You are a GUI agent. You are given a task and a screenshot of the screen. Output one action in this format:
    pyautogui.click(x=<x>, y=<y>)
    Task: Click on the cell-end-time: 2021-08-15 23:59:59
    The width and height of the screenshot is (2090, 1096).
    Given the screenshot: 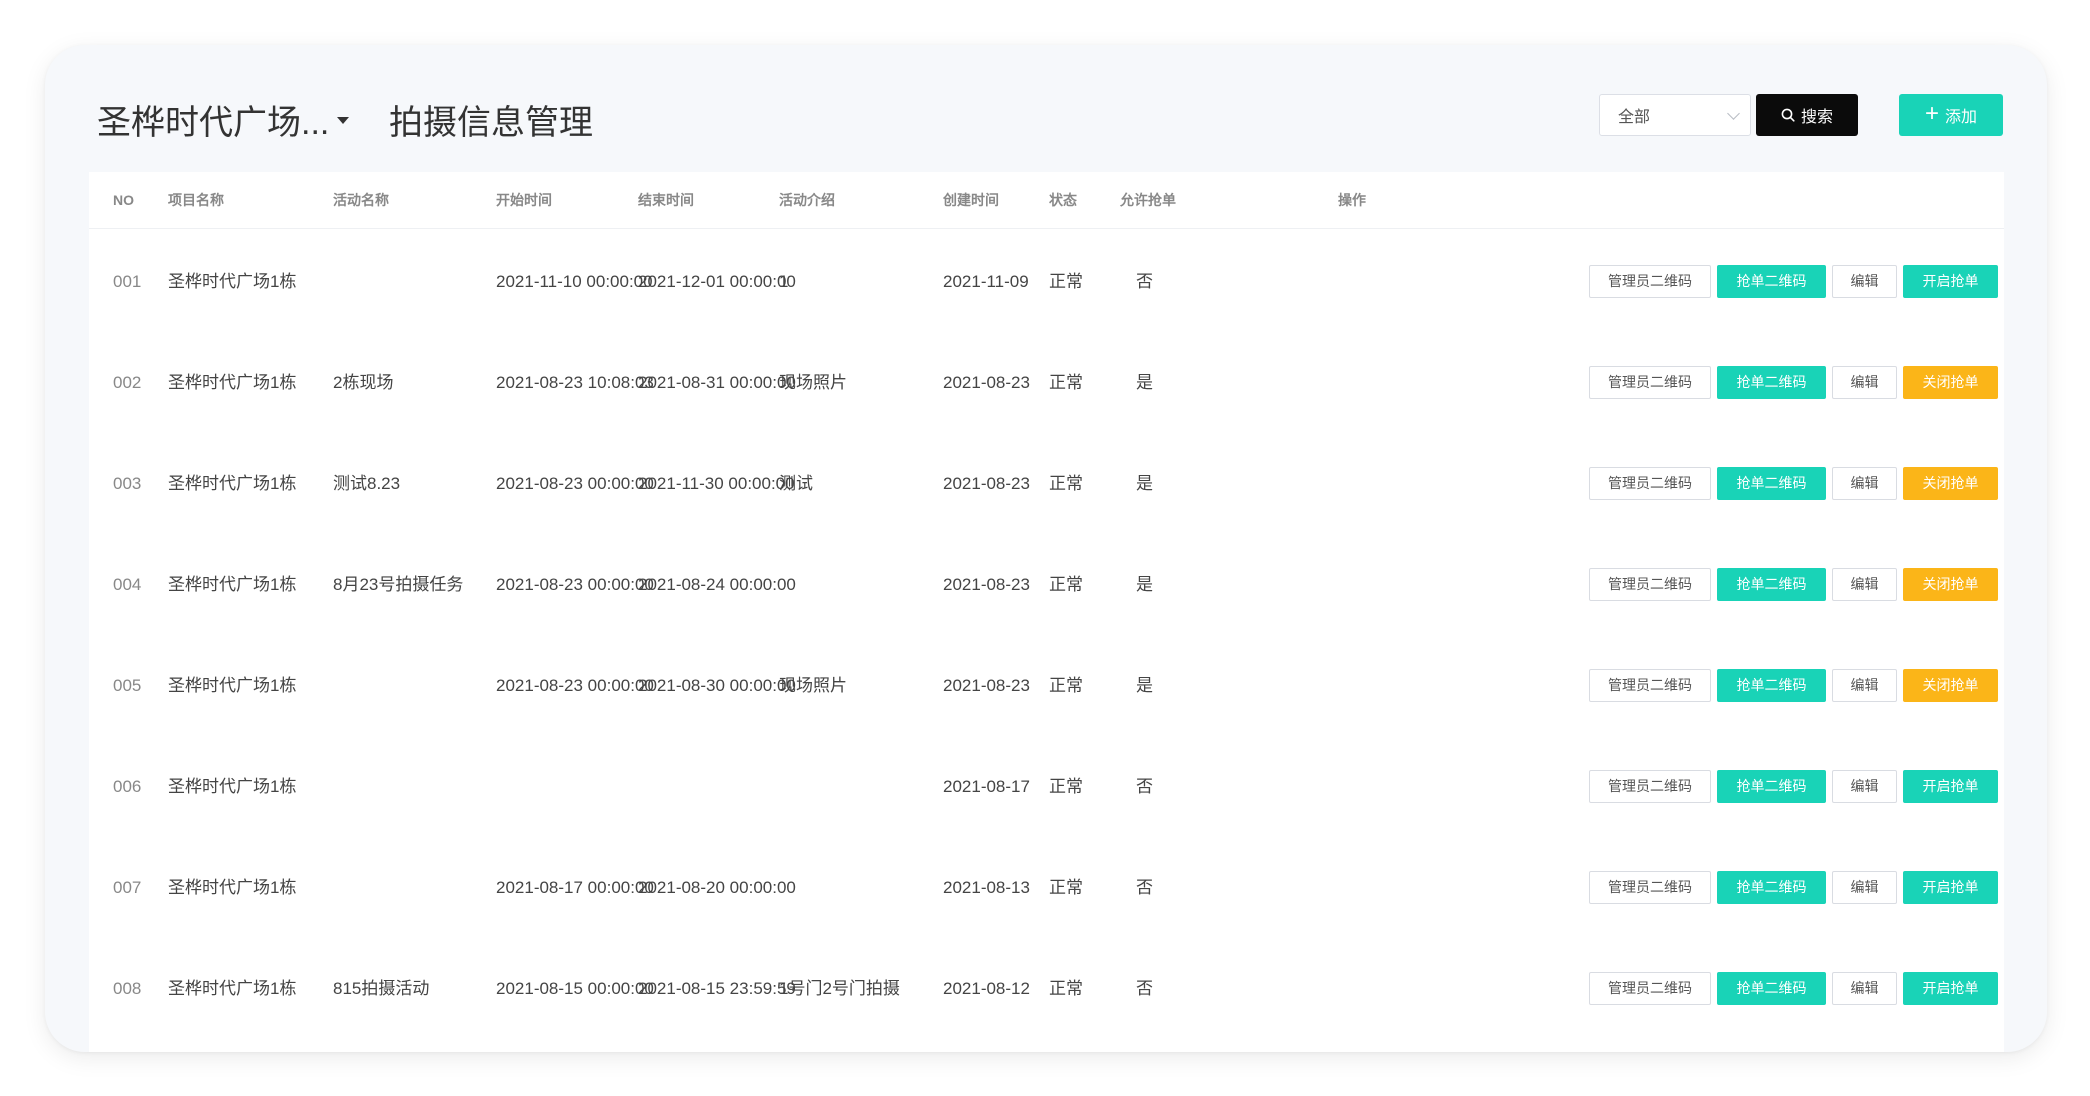 What is the action you would take?
    pyautogui.click(x=717, y=988)
    